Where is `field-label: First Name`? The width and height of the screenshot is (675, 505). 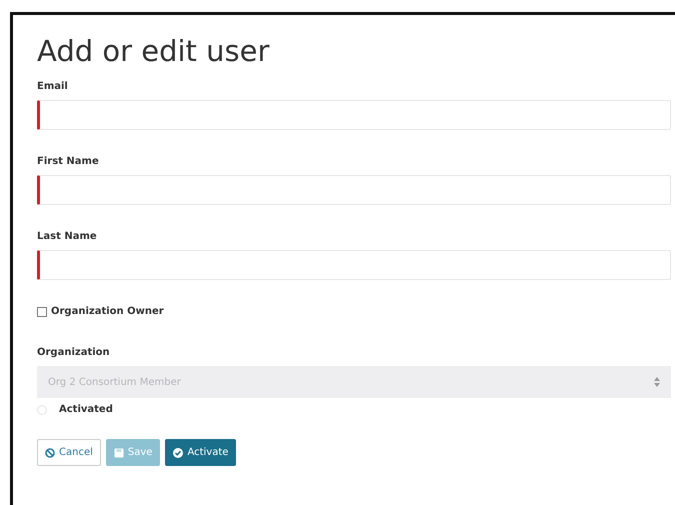
field-label: First Name is located at coordinates (68, 161).